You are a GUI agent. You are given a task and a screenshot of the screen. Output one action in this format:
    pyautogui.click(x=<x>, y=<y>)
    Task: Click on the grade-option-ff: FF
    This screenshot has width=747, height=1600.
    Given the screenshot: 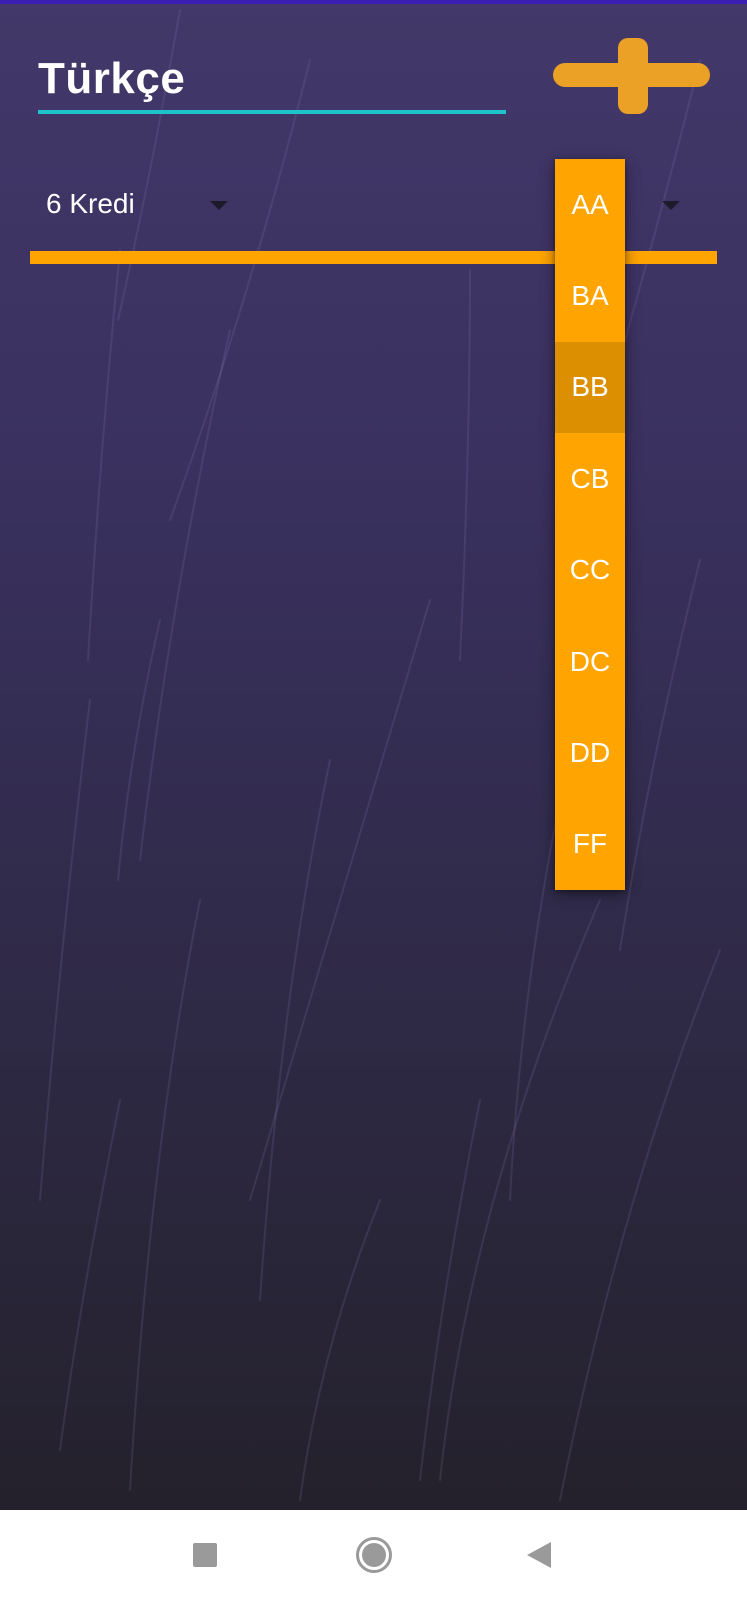 What is the action you would take?
    pyautogui.click(x=590, y=844)
    